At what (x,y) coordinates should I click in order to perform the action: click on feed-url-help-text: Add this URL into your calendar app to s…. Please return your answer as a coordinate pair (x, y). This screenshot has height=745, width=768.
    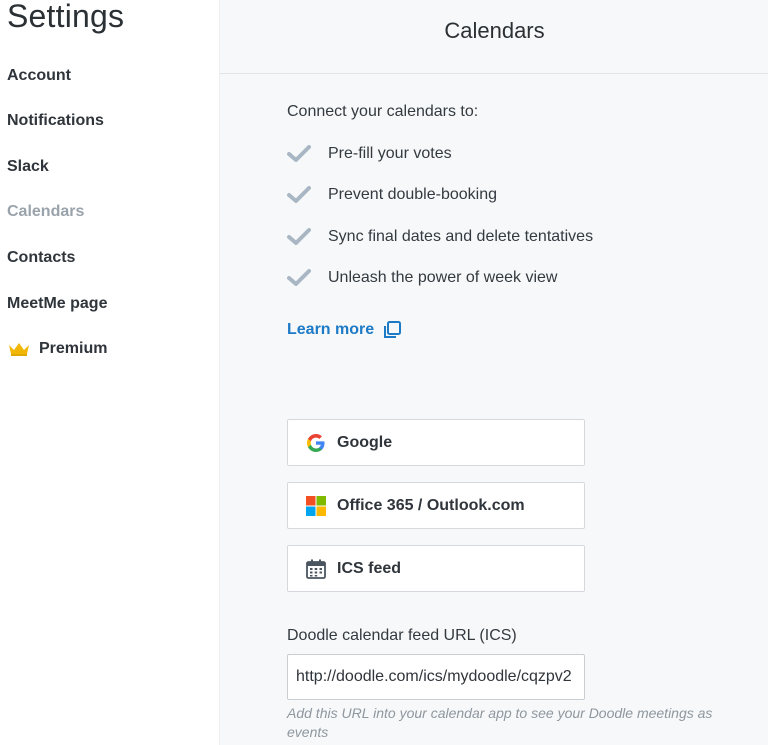
    Looking at the image, I should click on (500, 722).